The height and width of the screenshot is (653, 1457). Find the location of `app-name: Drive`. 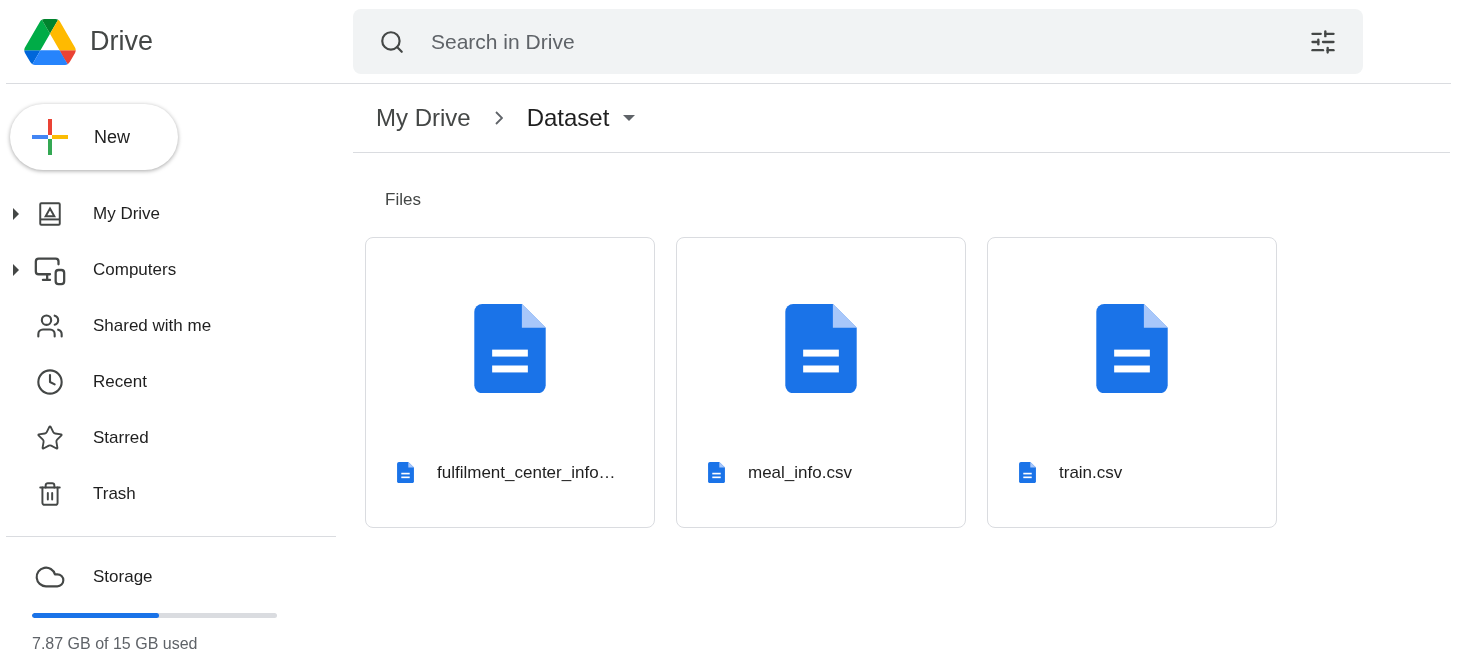

app-name: Drive is located at coordinates (121, 42).